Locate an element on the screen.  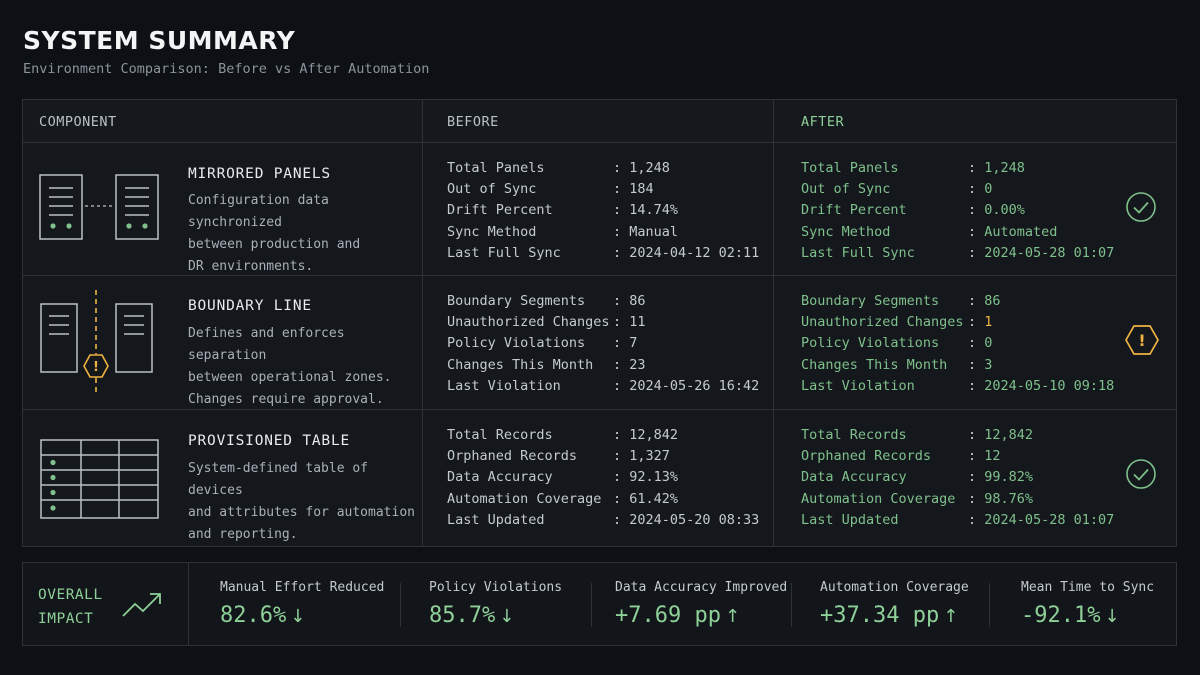
component-title: MIRRORED PANELS is located at coordinates (259, 174).